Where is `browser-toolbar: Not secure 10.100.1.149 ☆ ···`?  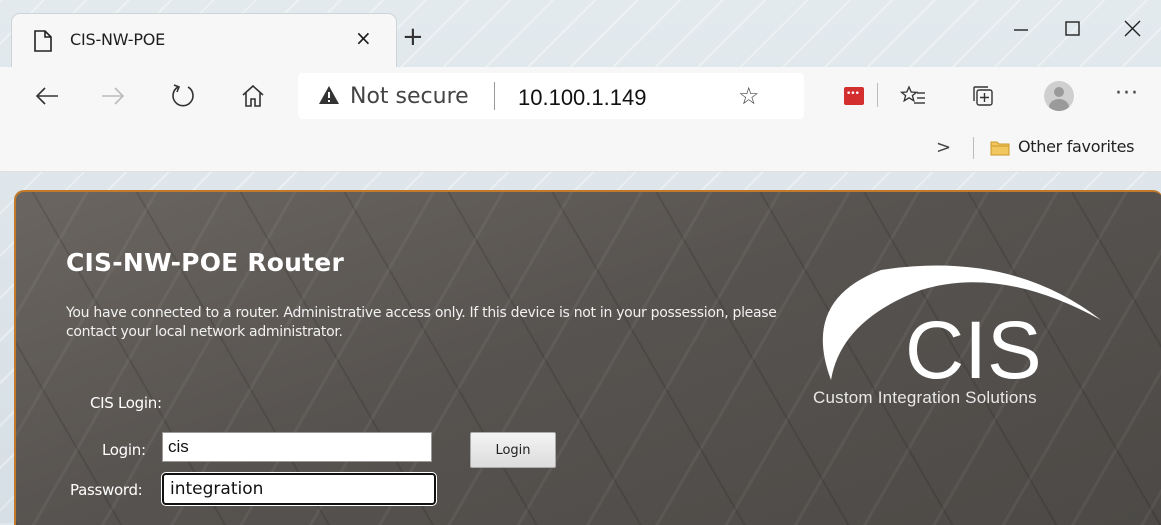
browser-toolbar: Not secure 10.100.1.149 ☆ ··· is located at coordinates (580, 96).